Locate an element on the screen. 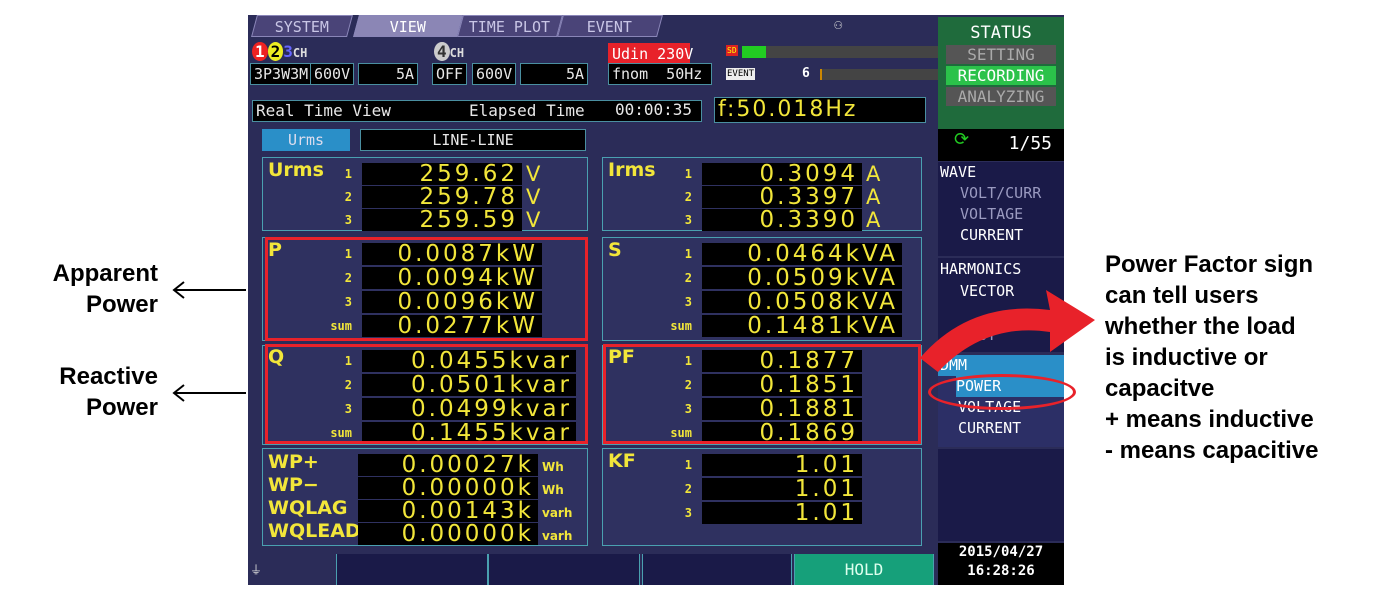 The height and width of the screenshot is (602, 1400). ch123-wiring: 3P3W3M is located at coordinates (281, 74).